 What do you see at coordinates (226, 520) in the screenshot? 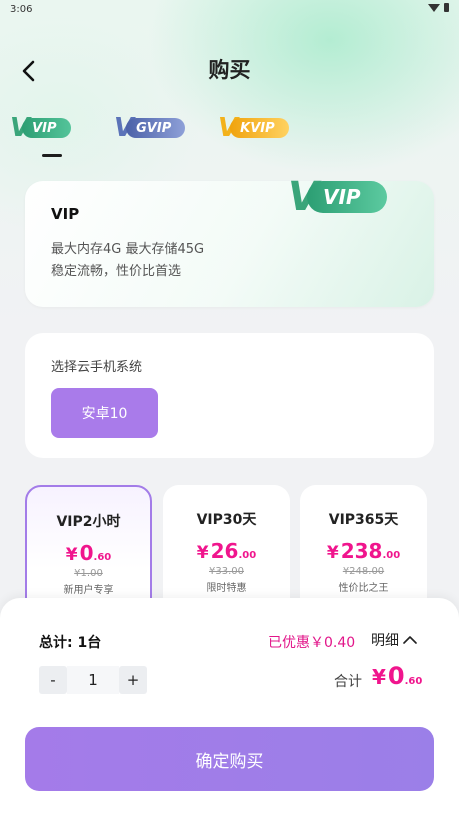
I see `plan-name: VIP30天` at bounding box center [226, 520].